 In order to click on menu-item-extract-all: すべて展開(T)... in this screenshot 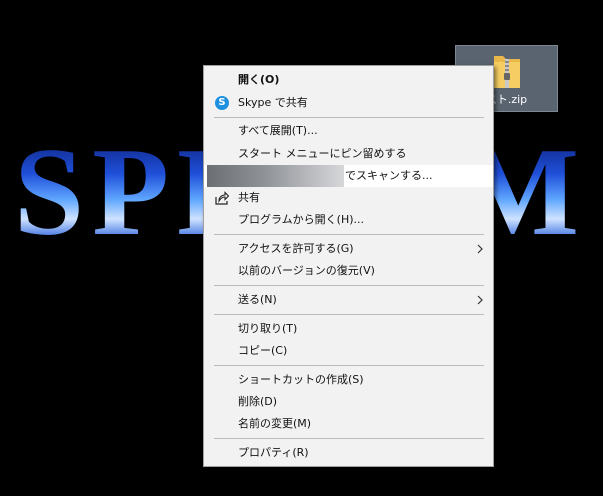, I will do `click(348, 131)`.